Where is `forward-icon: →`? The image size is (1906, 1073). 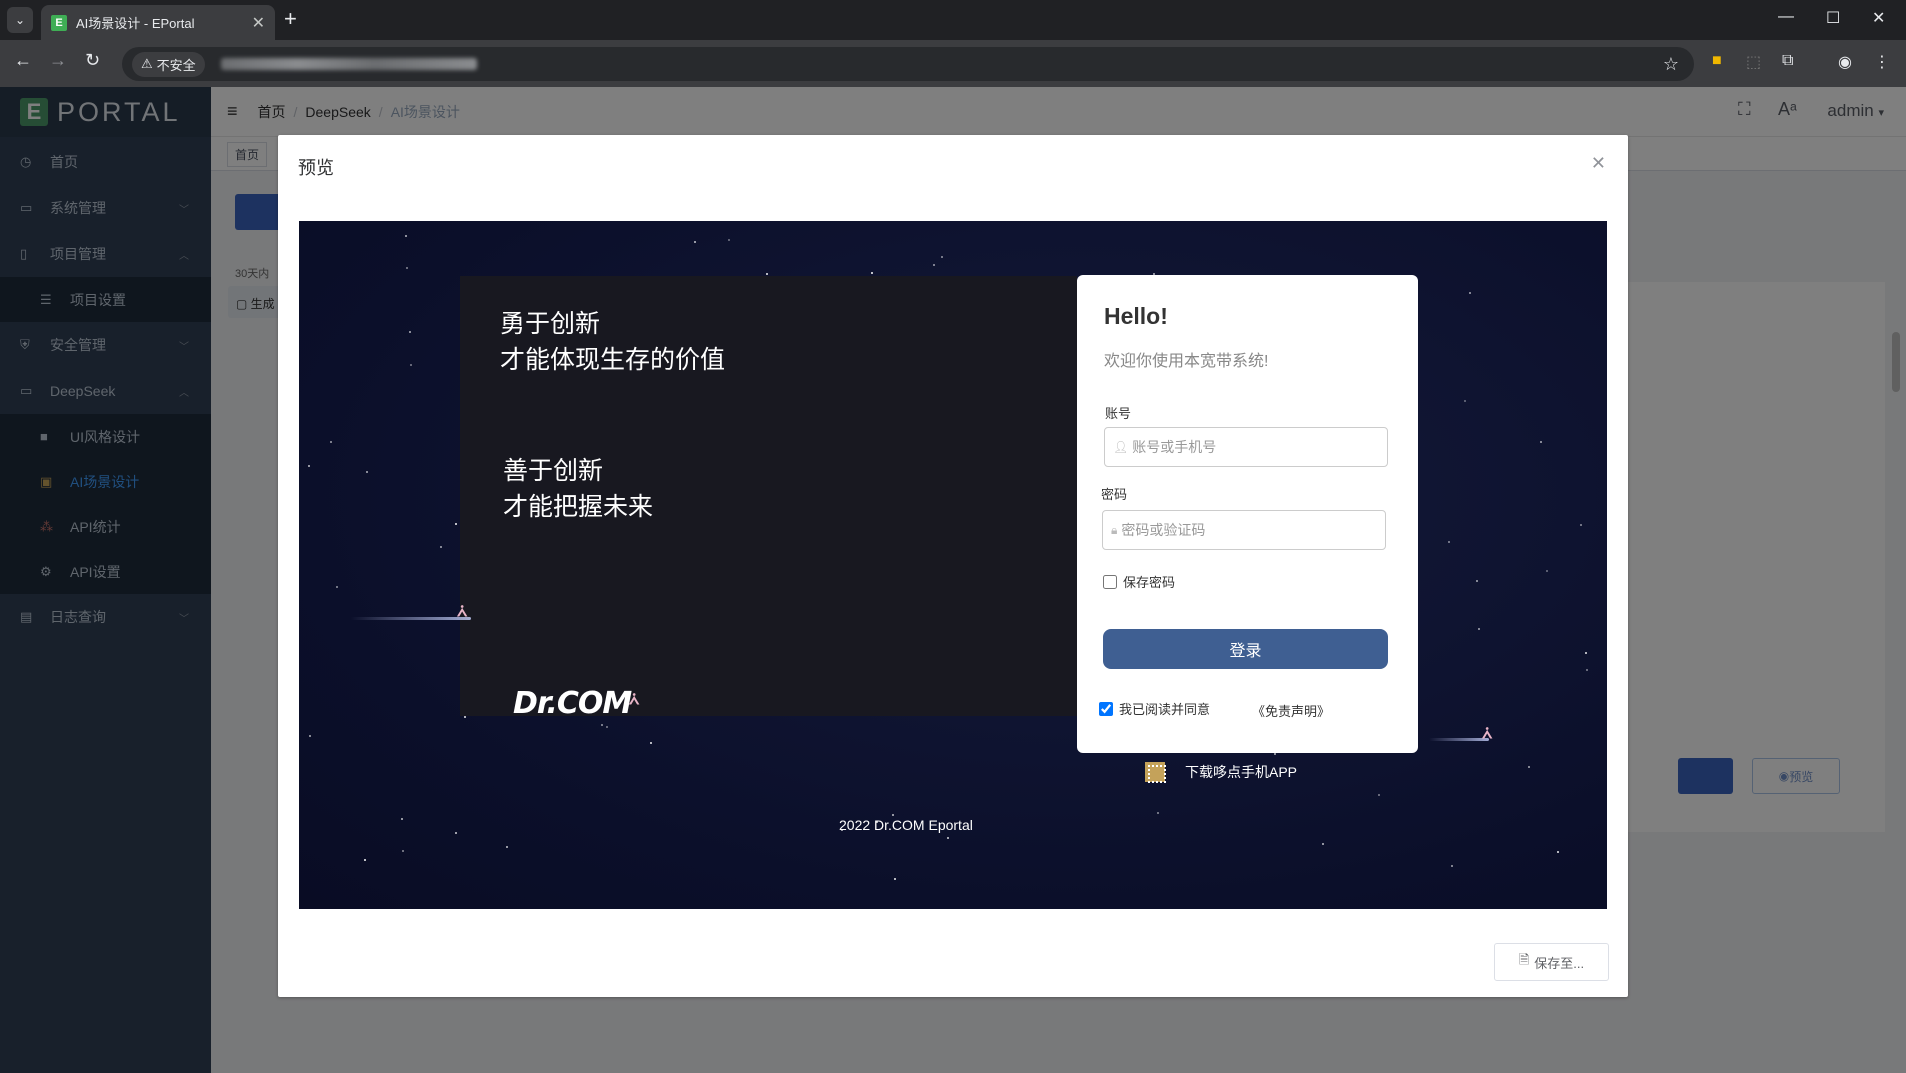
forward-icon: → is located at coordinates (58, 60).